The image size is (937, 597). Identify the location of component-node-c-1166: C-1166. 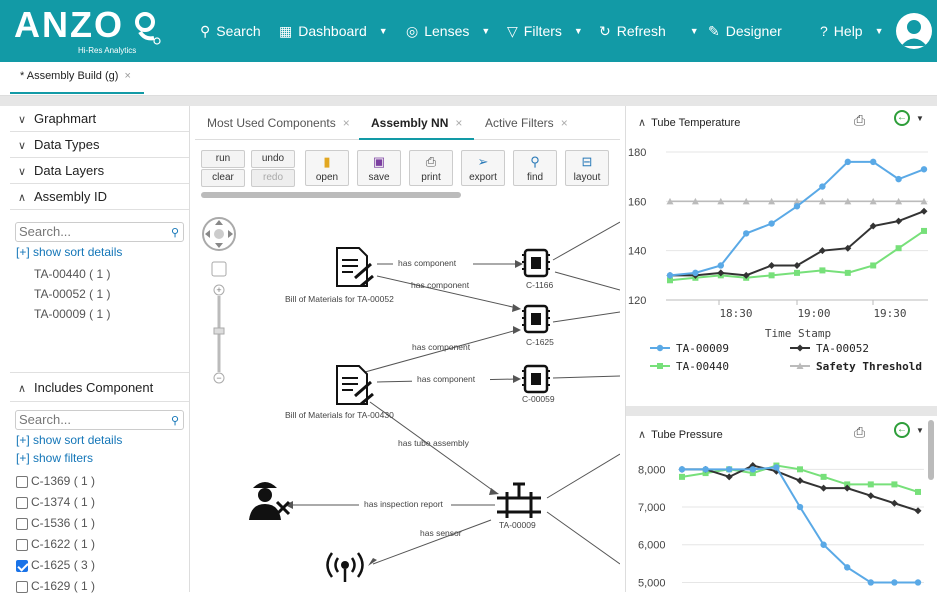
(538, 269).